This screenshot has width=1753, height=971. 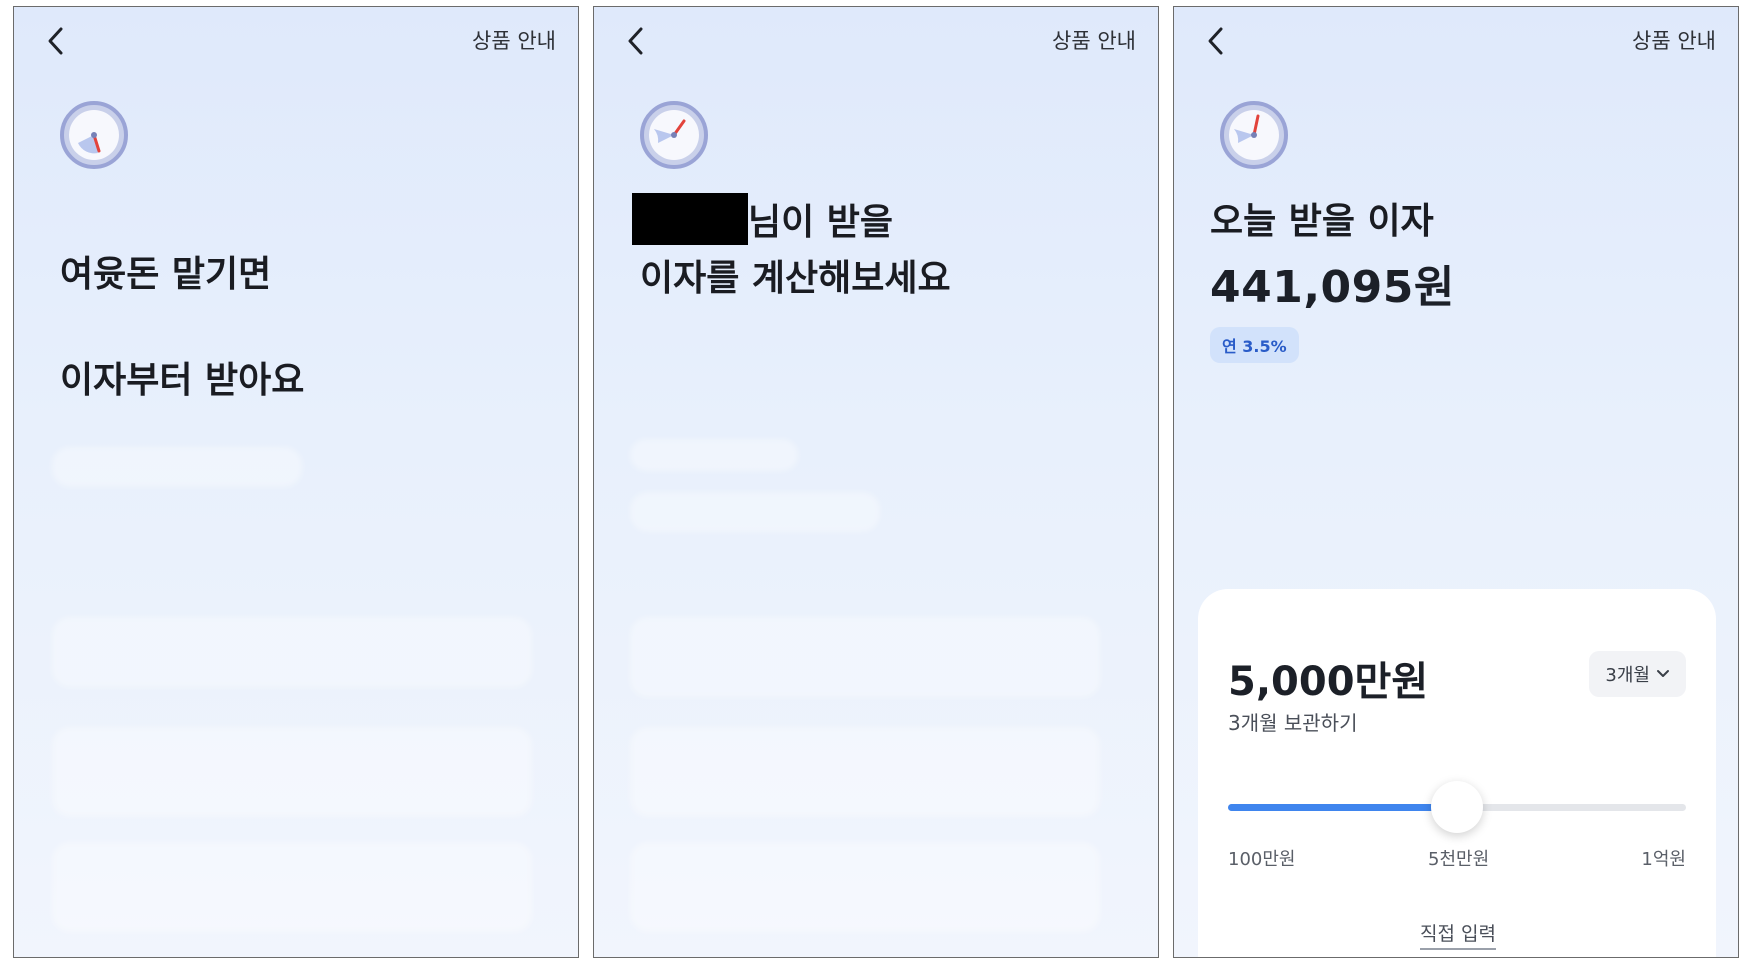 What do you see at coordinates (1262, 859) in the screenshot?
I see `slider-min-label: 100만원` at bounding box center [1262, 859].